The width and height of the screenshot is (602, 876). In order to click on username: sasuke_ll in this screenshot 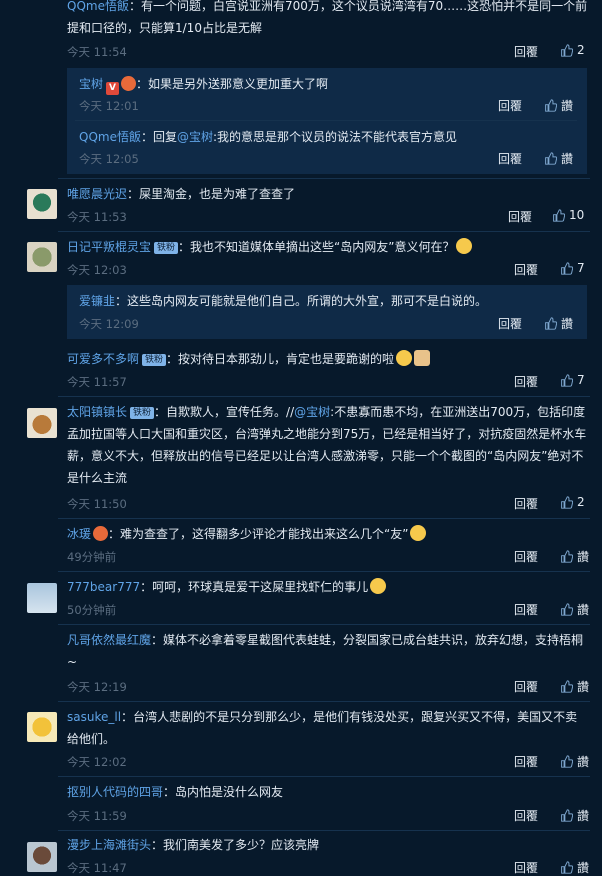, I will do `click(94, 717)`.